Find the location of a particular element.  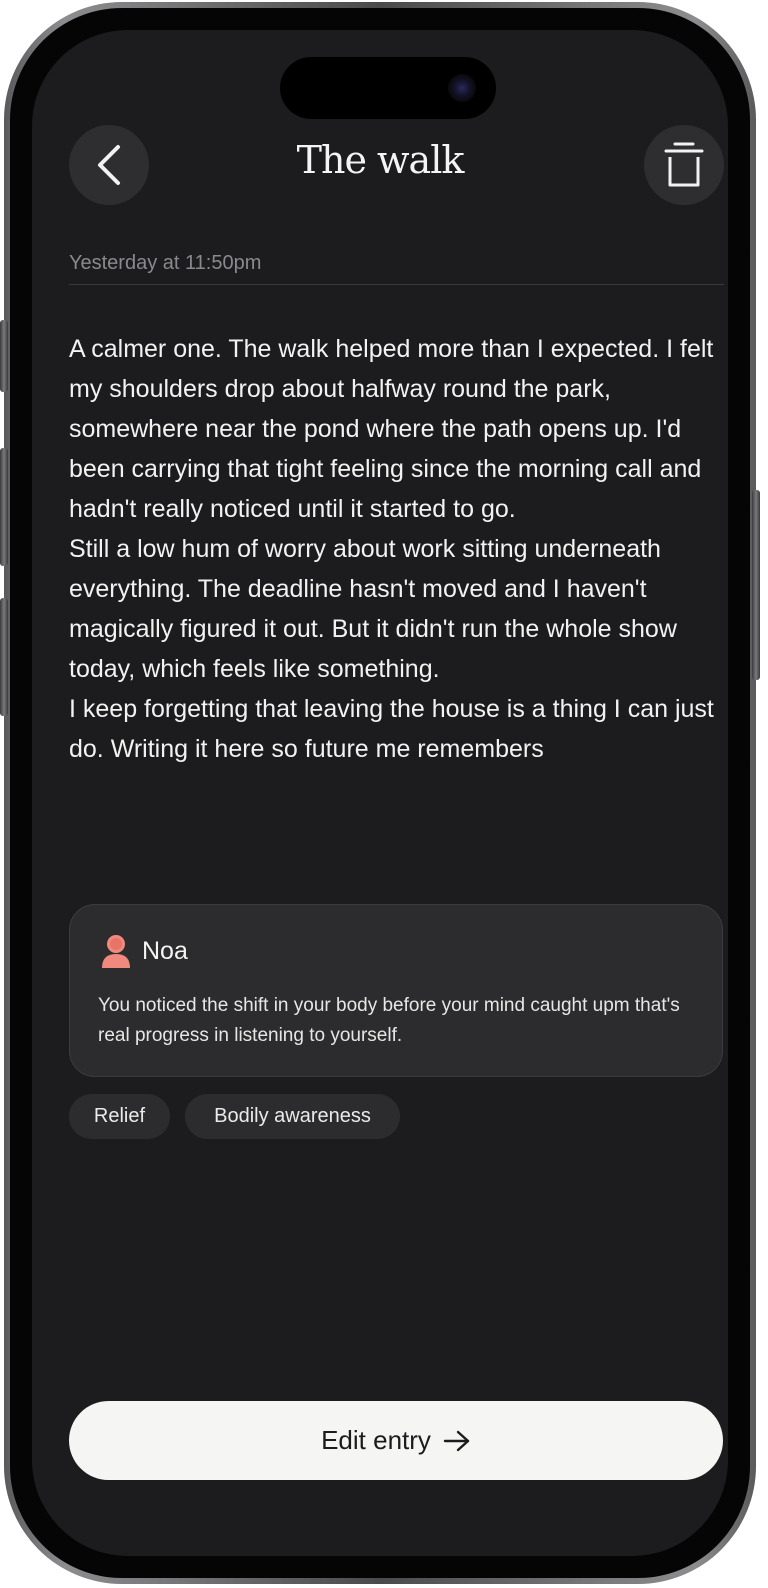

dynamic-island is located at coordinates (388, 88).